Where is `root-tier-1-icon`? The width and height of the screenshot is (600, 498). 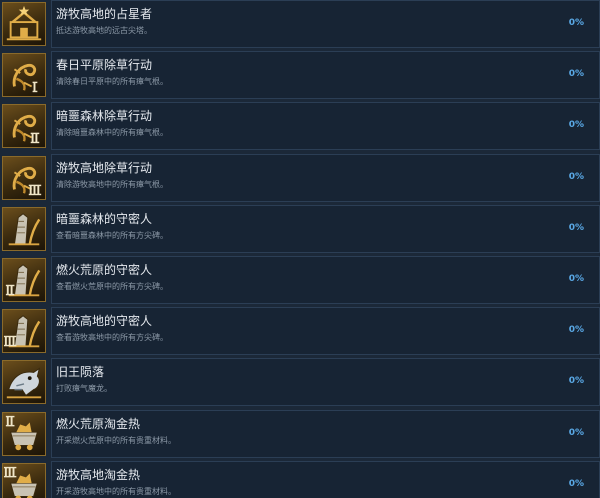
root-tier-1-icon is located at coordinates (24, 75).